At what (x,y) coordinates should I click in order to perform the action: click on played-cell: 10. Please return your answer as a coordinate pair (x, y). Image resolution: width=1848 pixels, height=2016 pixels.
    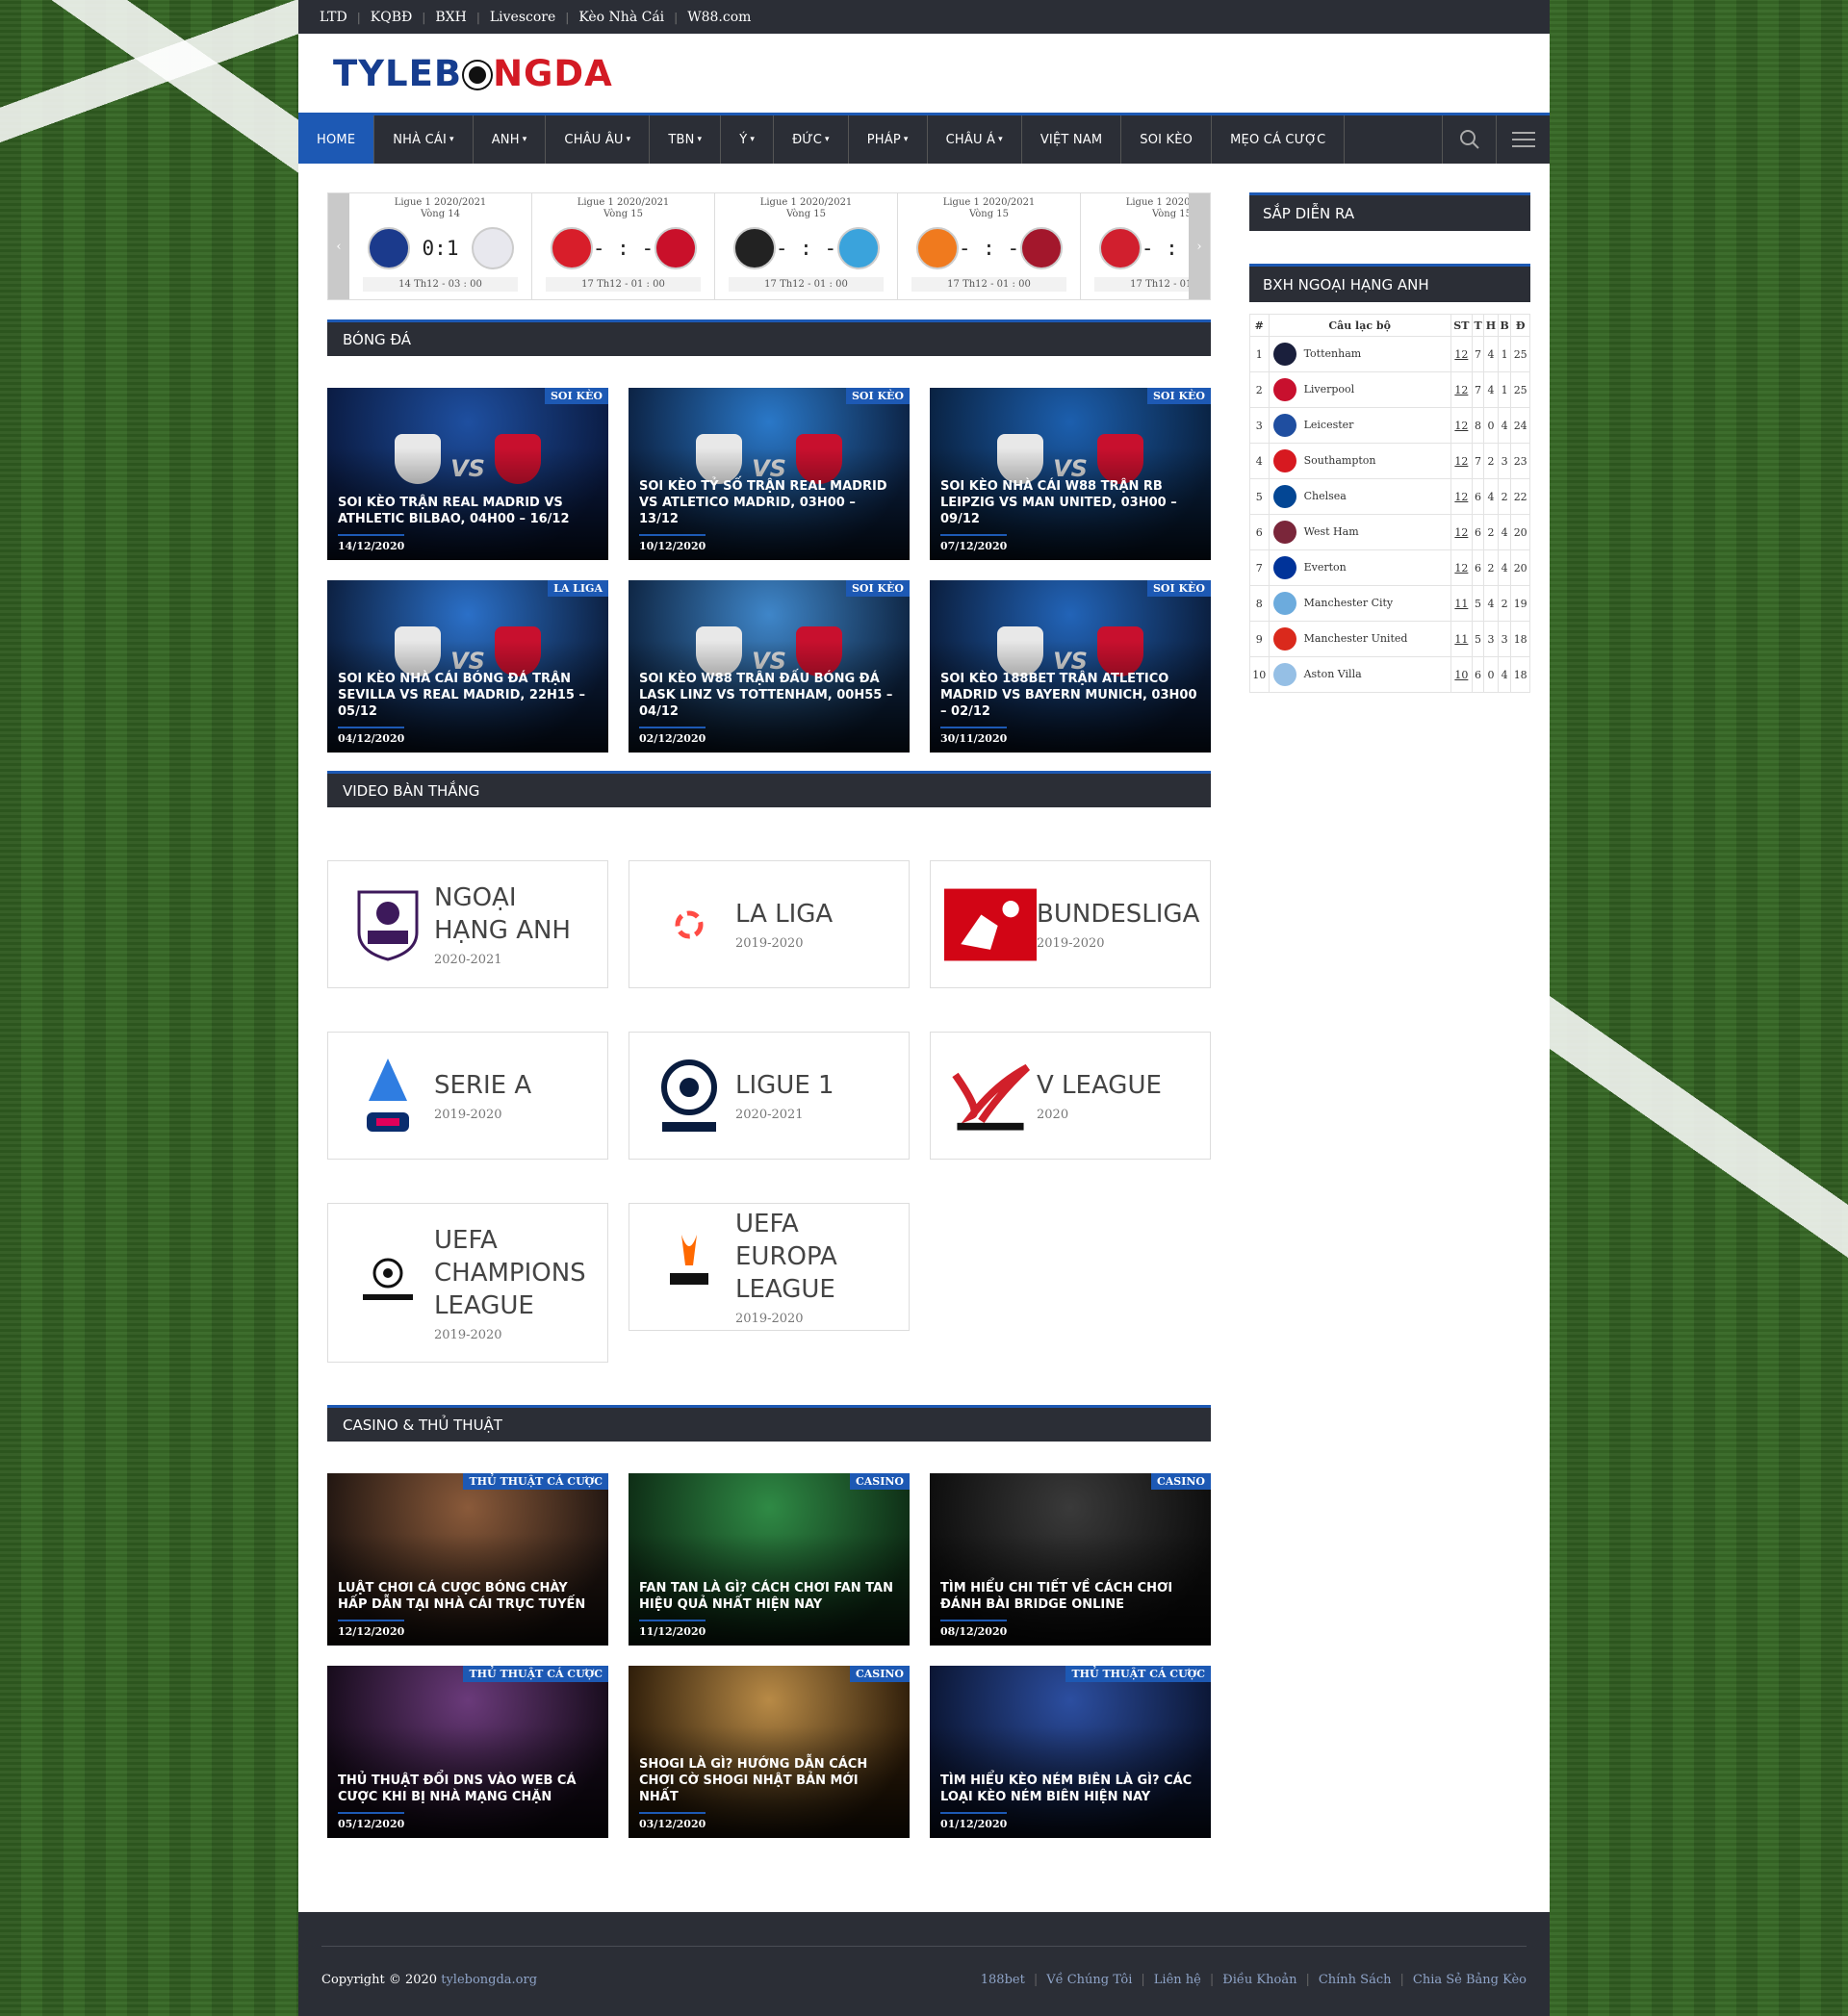
    Looking at the image, I should click on (1462, 674).